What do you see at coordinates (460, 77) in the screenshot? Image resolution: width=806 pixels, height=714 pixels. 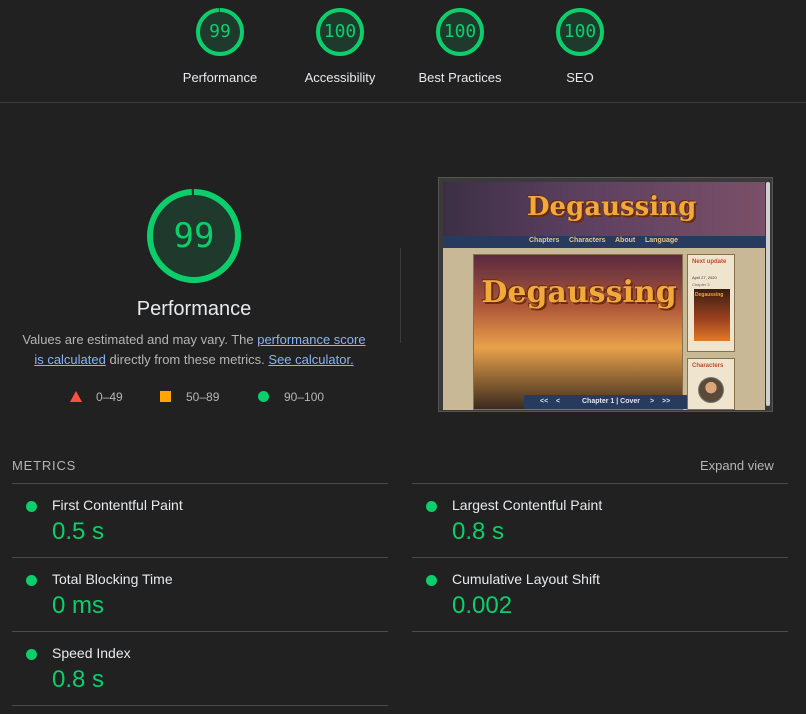 I see `gauge-label: Best Practices` at bounding box center [460, 77].